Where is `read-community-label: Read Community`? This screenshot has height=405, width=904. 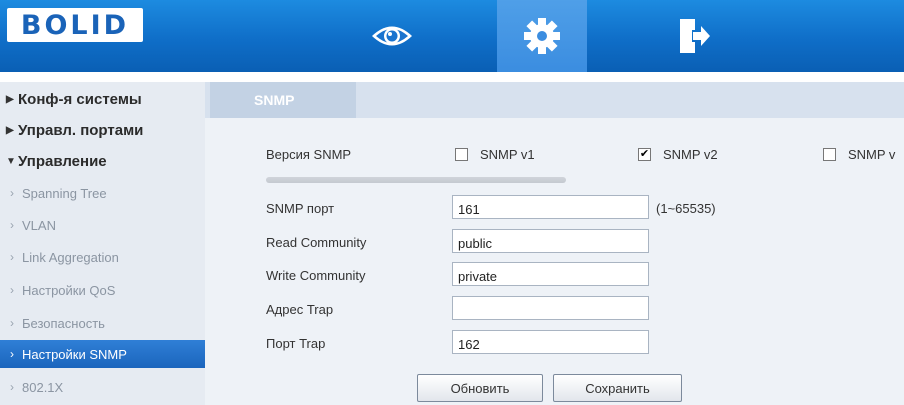
read-community-label: Read Community is located at coordinates (316, 242).